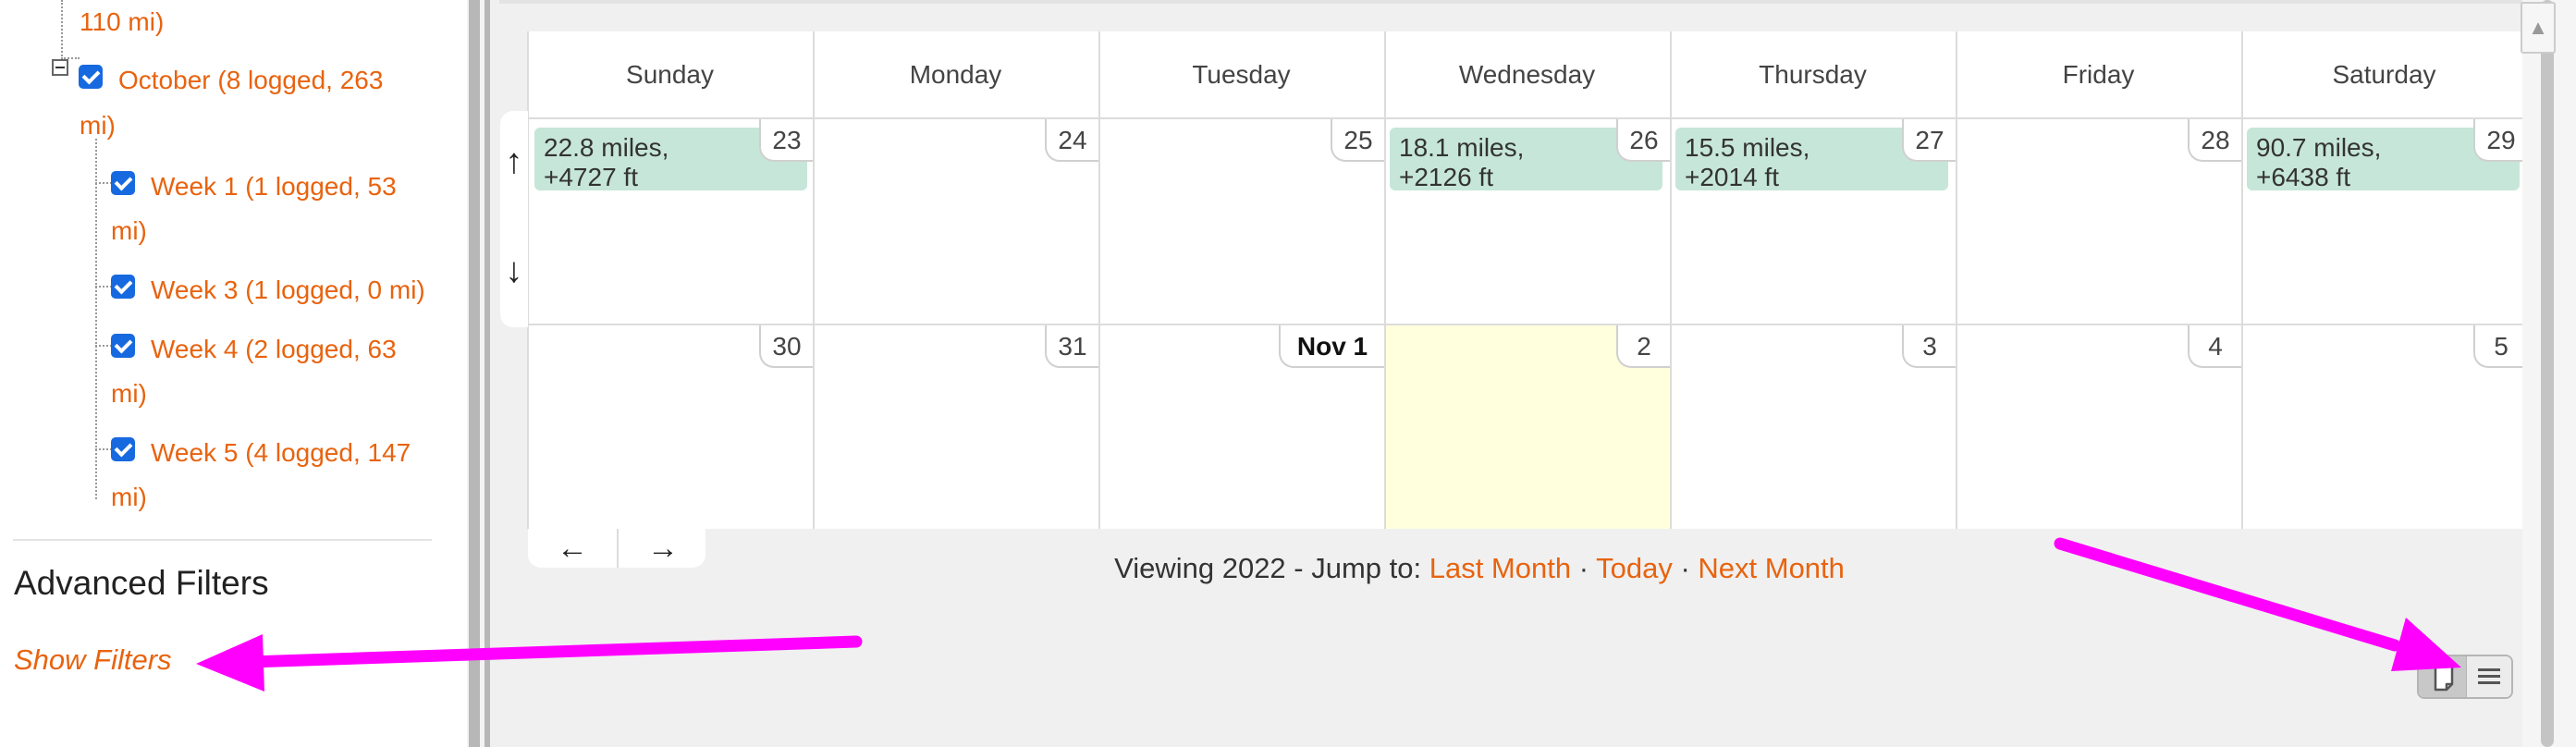 The width and height of the screenshot is (2576, 747). Describe the element at coordinates (2098, 74) in the screenshot. I see `day-header-friday: Friday` at that location.